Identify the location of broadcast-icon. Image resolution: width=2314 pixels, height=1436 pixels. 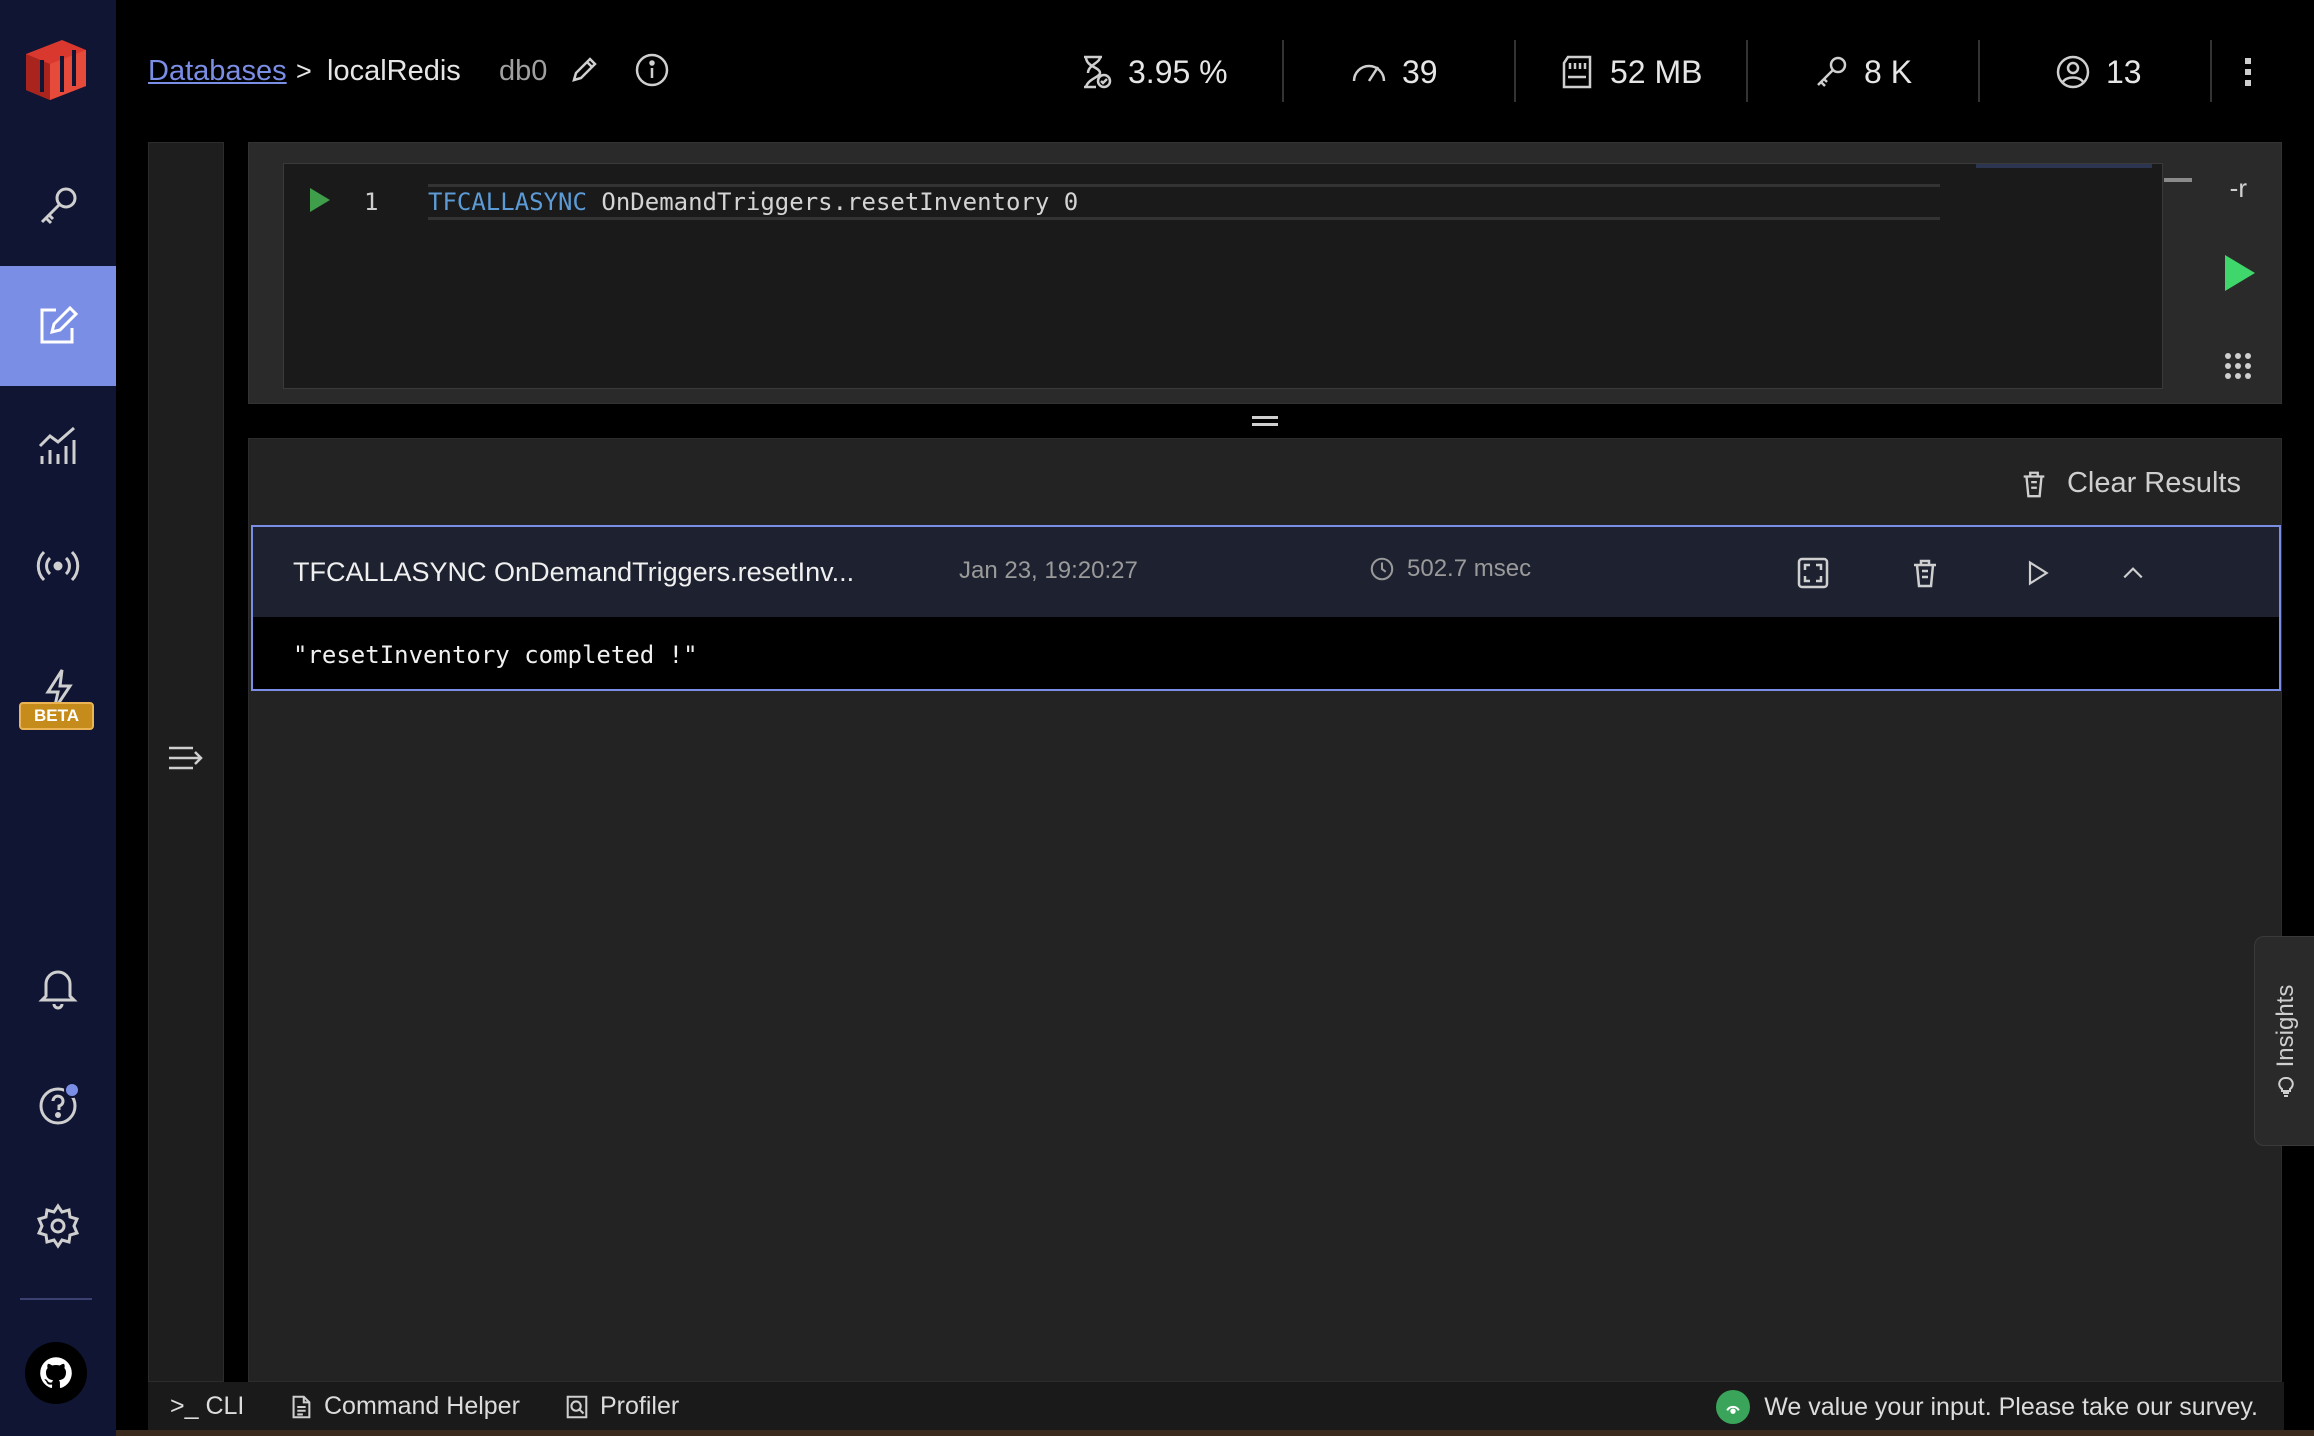
(58, 566).